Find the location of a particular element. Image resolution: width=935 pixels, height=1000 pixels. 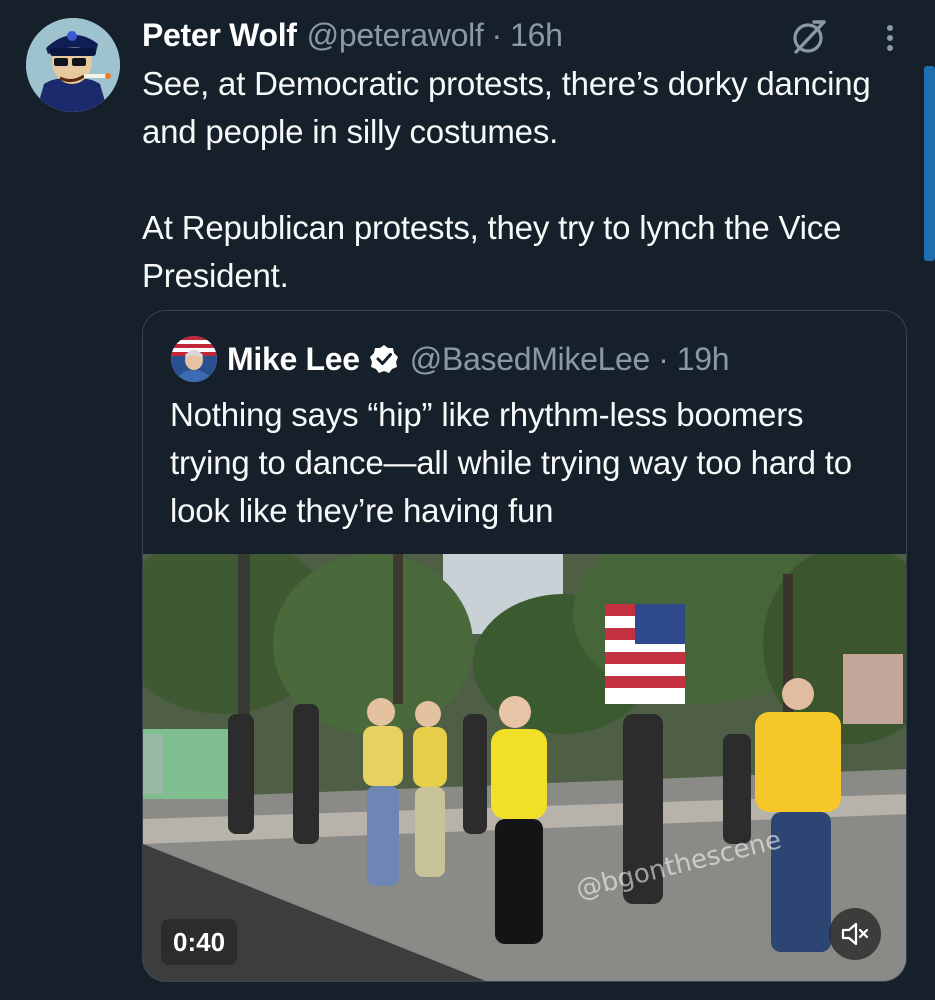

video-duration: 0:40 is located at coordinates (199, 942).